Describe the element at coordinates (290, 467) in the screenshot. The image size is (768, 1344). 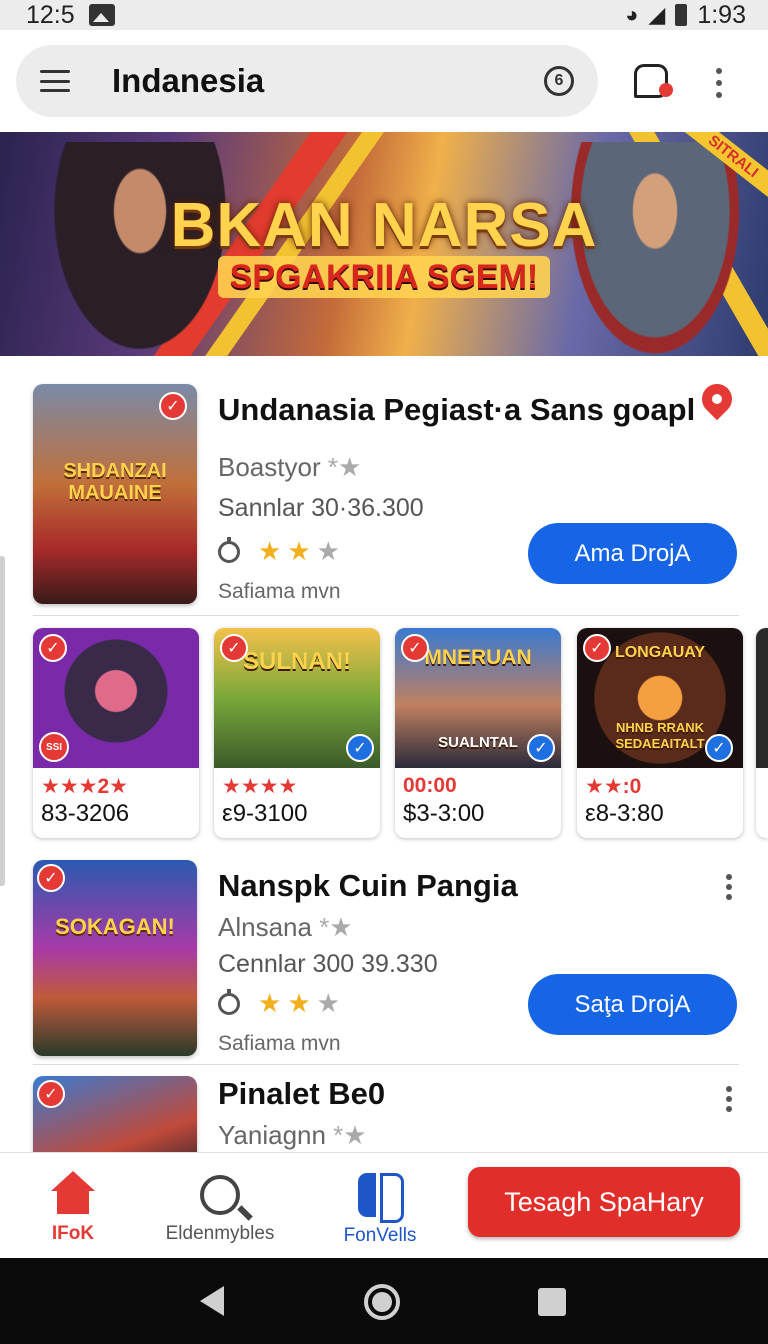
I see `app-developer: Boastyor *★` at that location.